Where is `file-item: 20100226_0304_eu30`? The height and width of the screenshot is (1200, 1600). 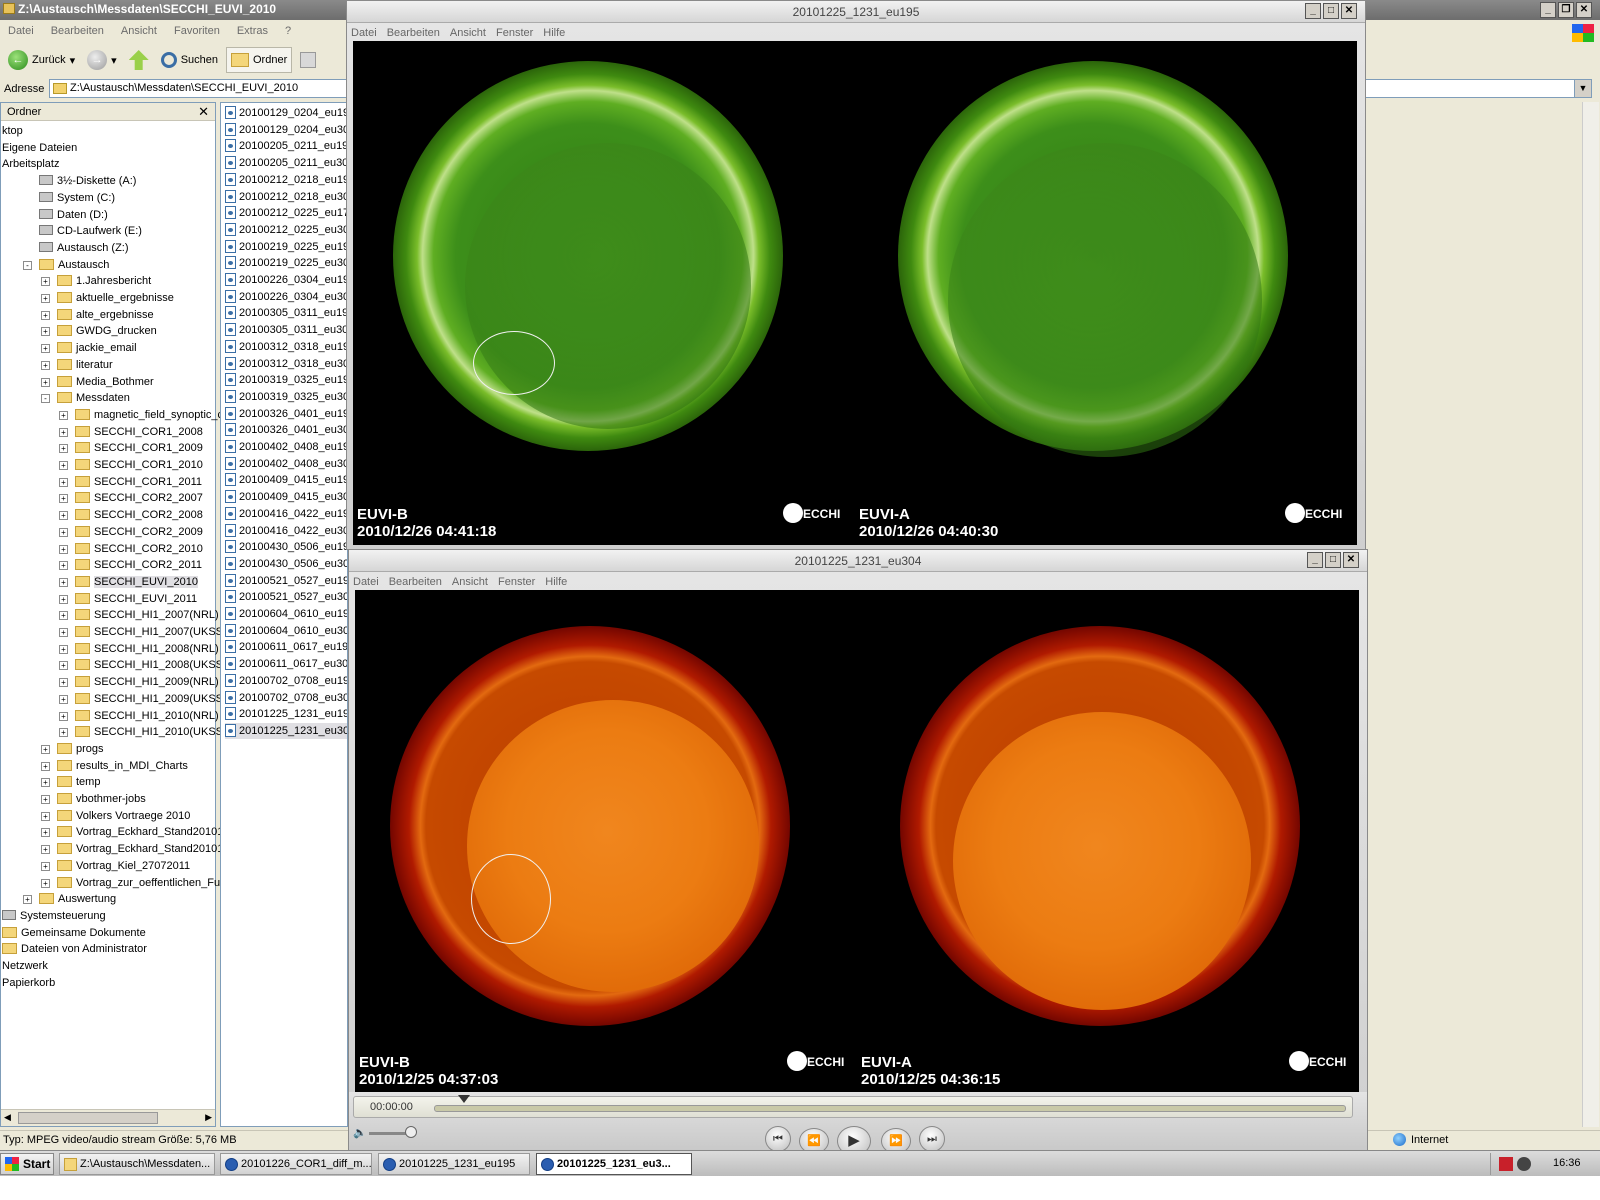
file-item: 20100226_0304_eu30 is located at coordinates (286, 297).